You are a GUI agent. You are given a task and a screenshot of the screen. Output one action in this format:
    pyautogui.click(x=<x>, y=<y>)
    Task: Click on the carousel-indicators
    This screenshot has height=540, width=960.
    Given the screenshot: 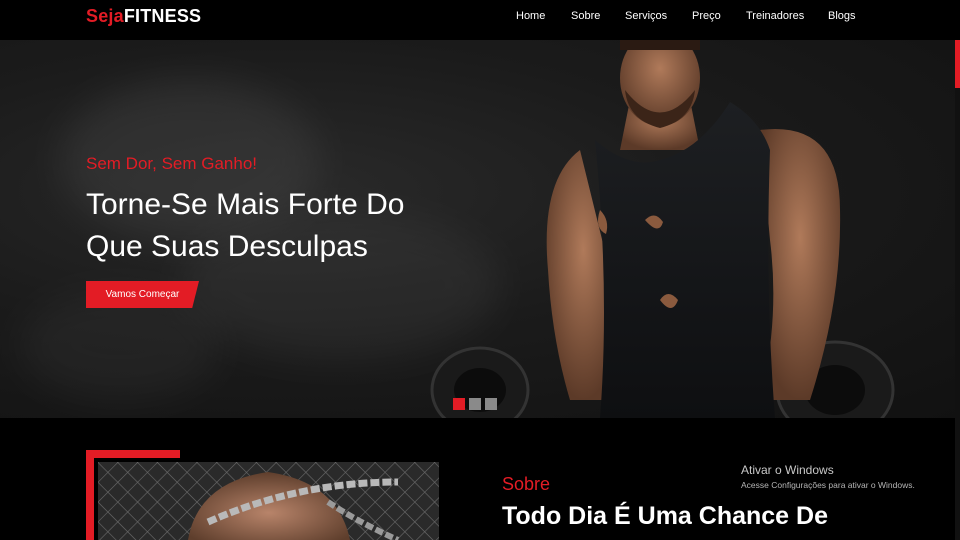 What is the action you would take?
    pyautogui.click(x=475, y=404)
    